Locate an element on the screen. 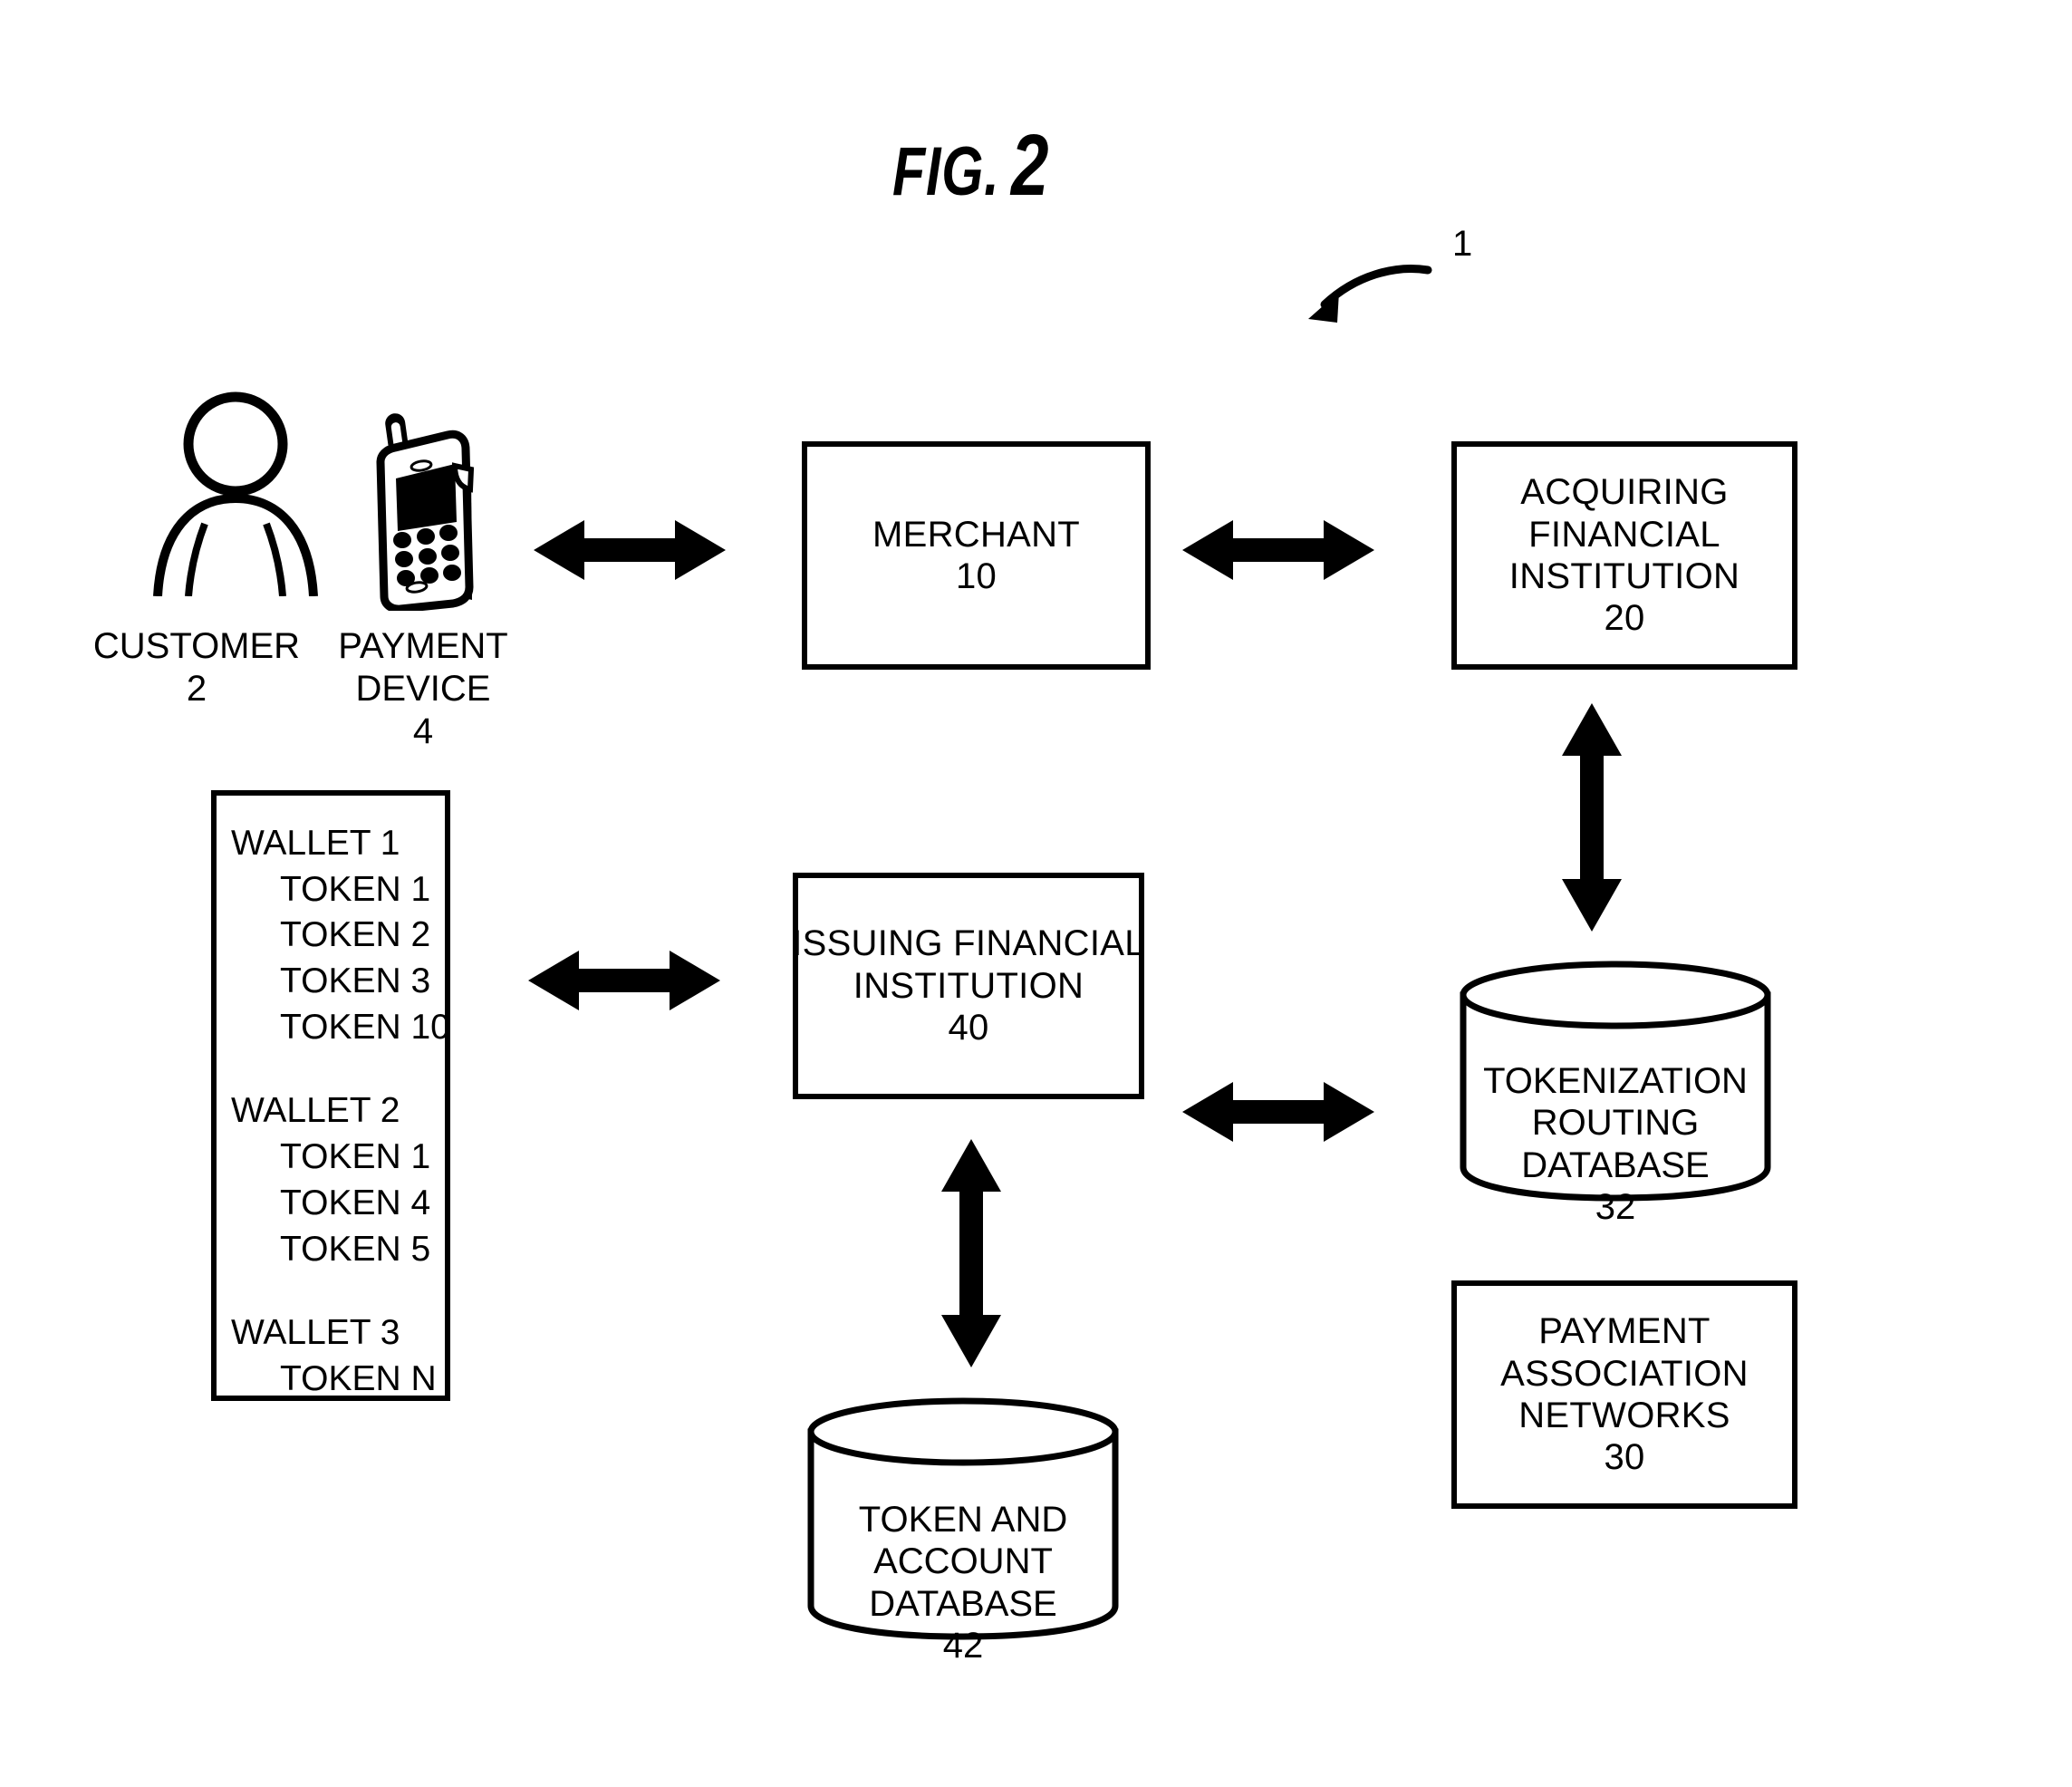 Image resolution: width=2072 pixels, height=1787 pixels. acquiring-label-line3: INSTITUTION is located at coordinates (1624, 576).